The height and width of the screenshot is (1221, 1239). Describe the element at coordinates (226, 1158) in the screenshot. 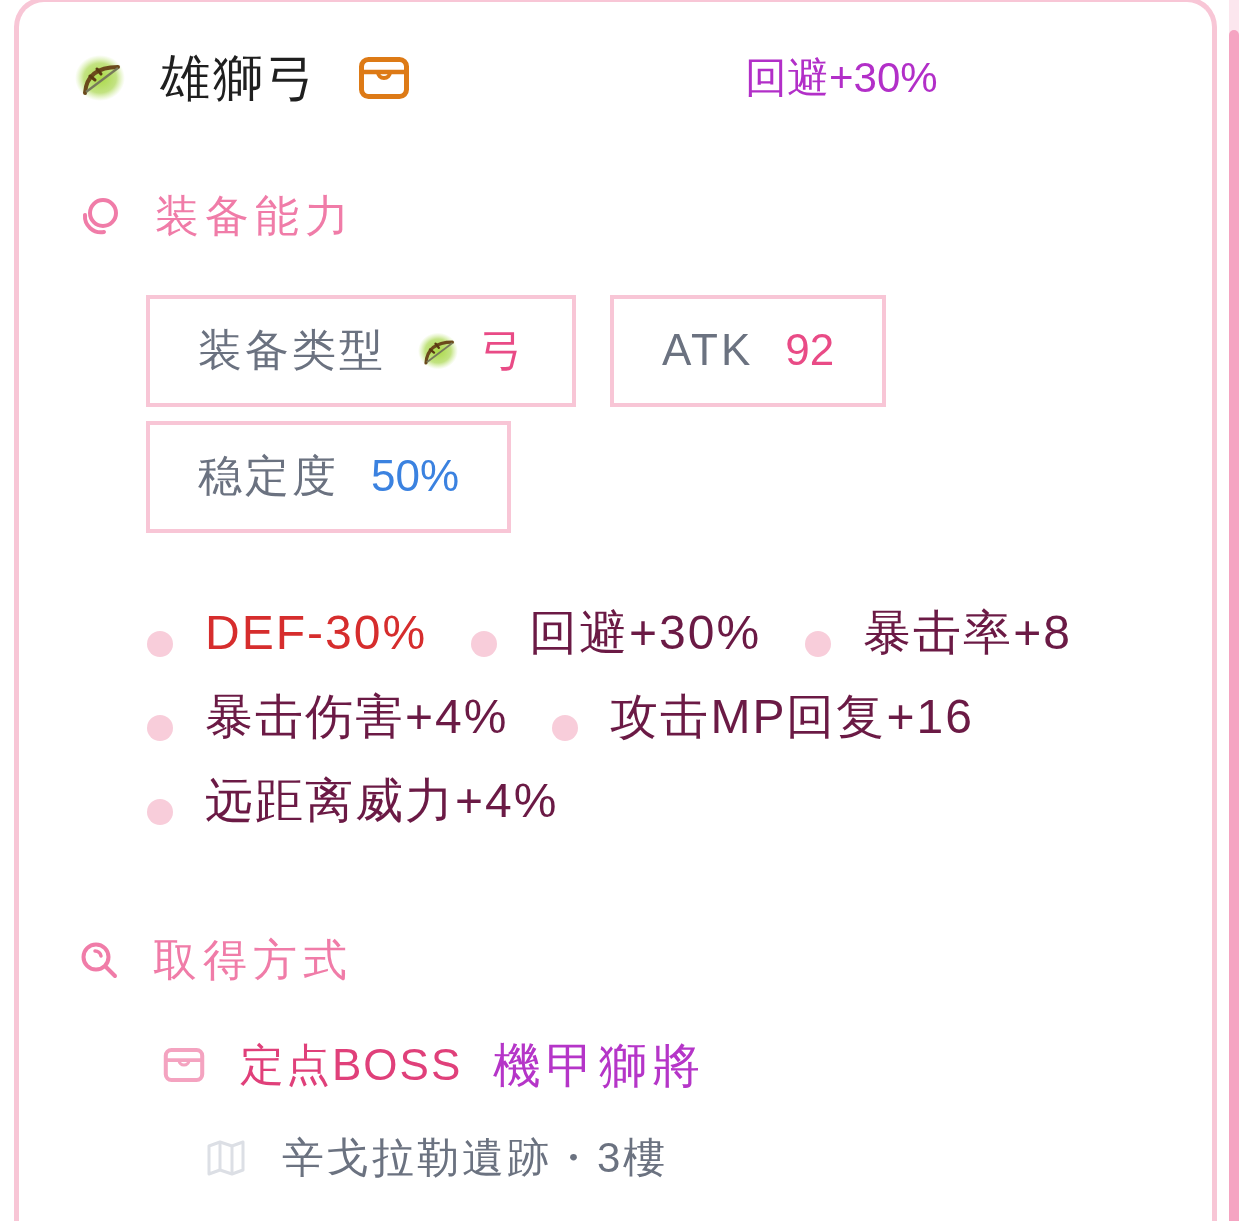

I see `map-icon` at that location.